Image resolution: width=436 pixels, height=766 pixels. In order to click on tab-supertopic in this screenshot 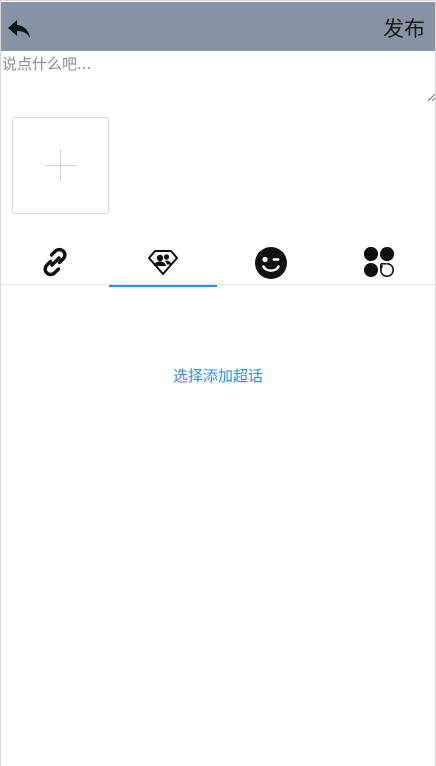, I will do `click(163, 264)`.